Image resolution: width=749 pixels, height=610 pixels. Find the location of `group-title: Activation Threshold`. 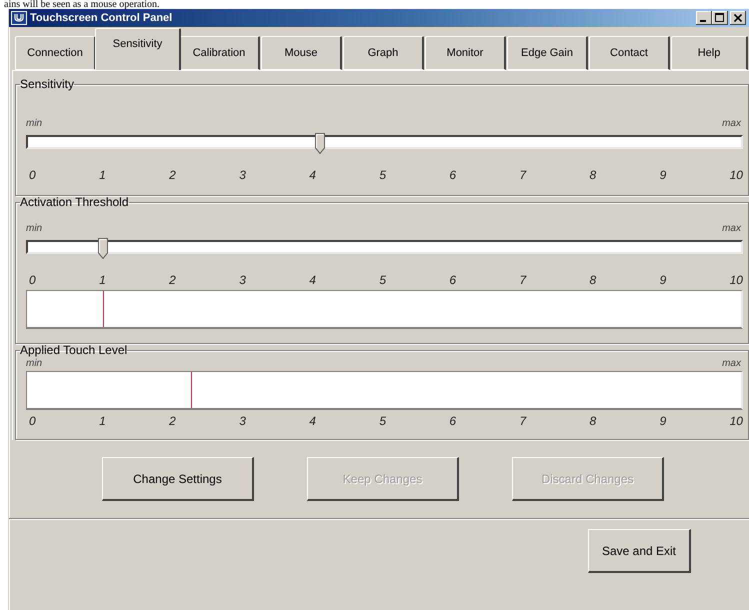

group-title: Activation Threshold is located at coordinates (74, 202).